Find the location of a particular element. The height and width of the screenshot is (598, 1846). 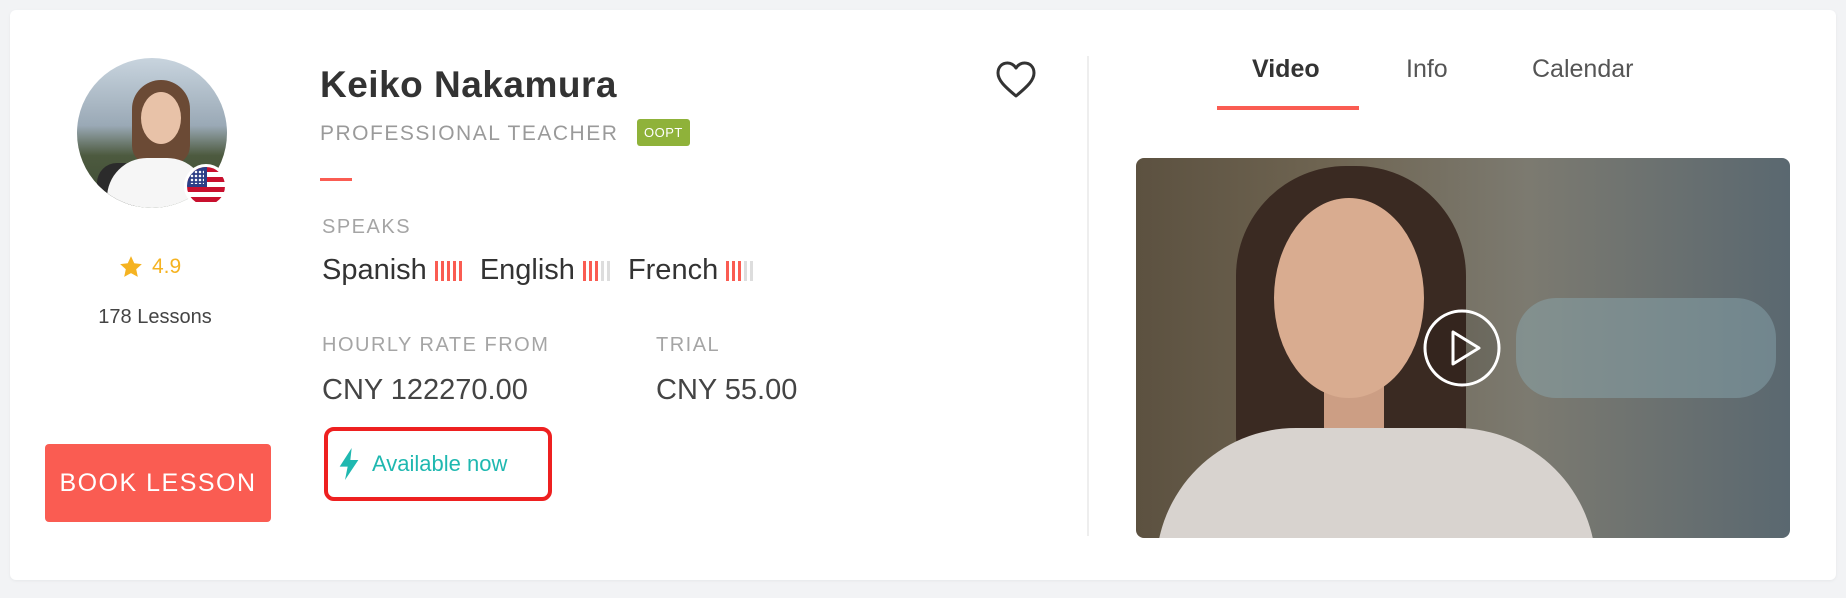

available-text: Available now is located at coordinates (440, 463).